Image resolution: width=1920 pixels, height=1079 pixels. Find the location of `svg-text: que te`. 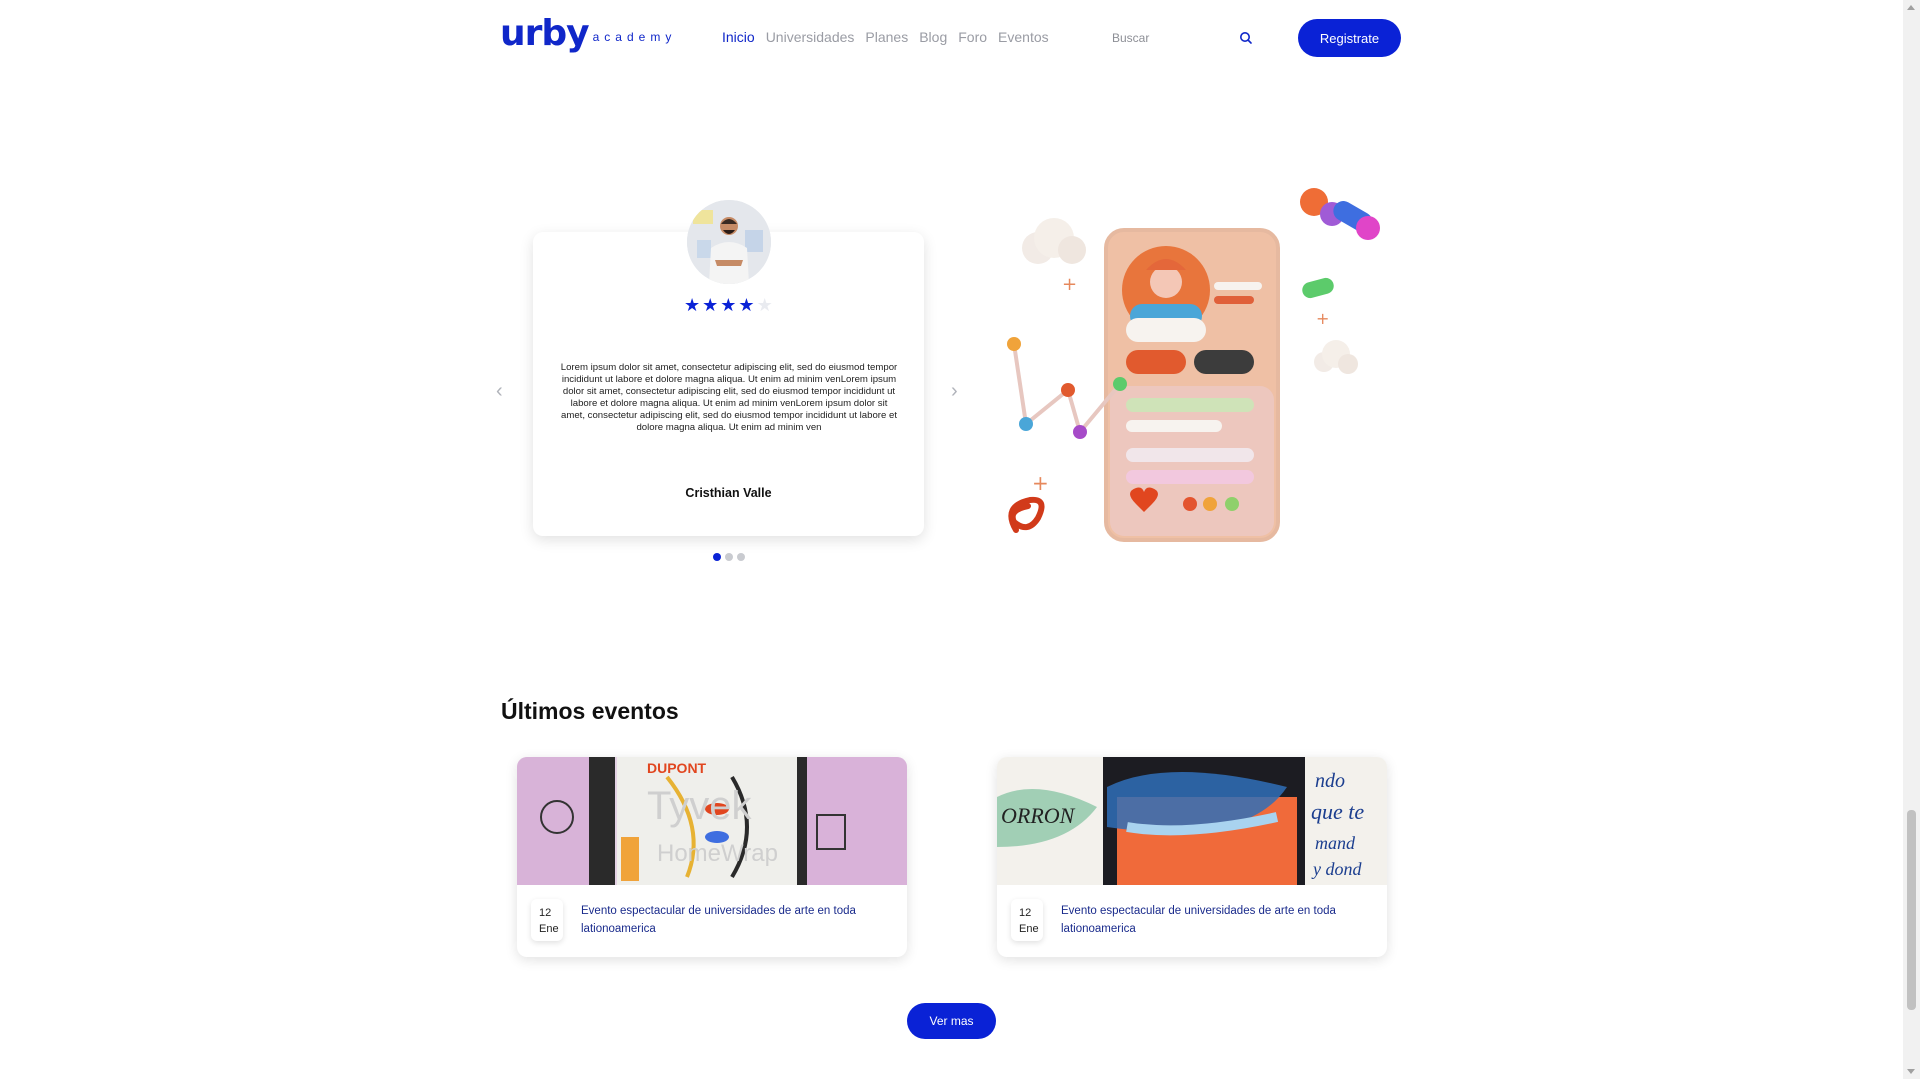

svg-text: que te is located at coordinates (1337, 811).